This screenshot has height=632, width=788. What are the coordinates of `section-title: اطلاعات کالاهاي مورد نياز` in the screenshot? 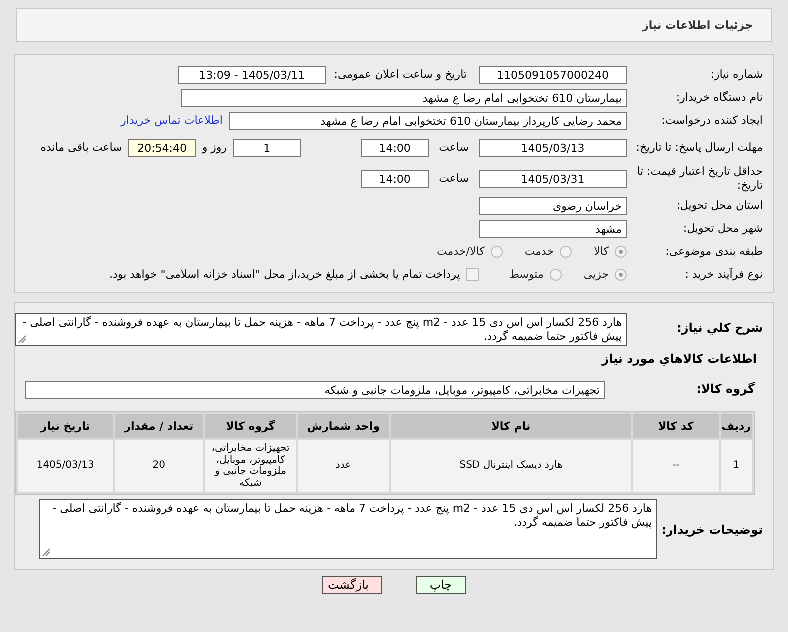 It's located at (679, 358).